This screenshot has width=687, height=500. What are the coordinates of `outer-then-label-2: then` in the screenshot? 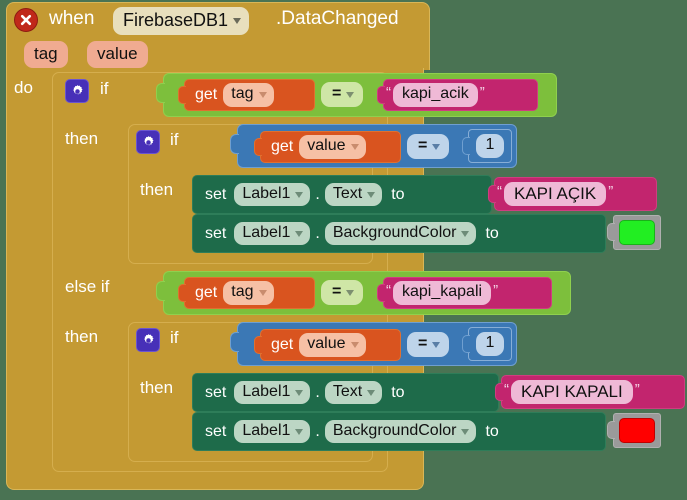 It's located at (82, 336).